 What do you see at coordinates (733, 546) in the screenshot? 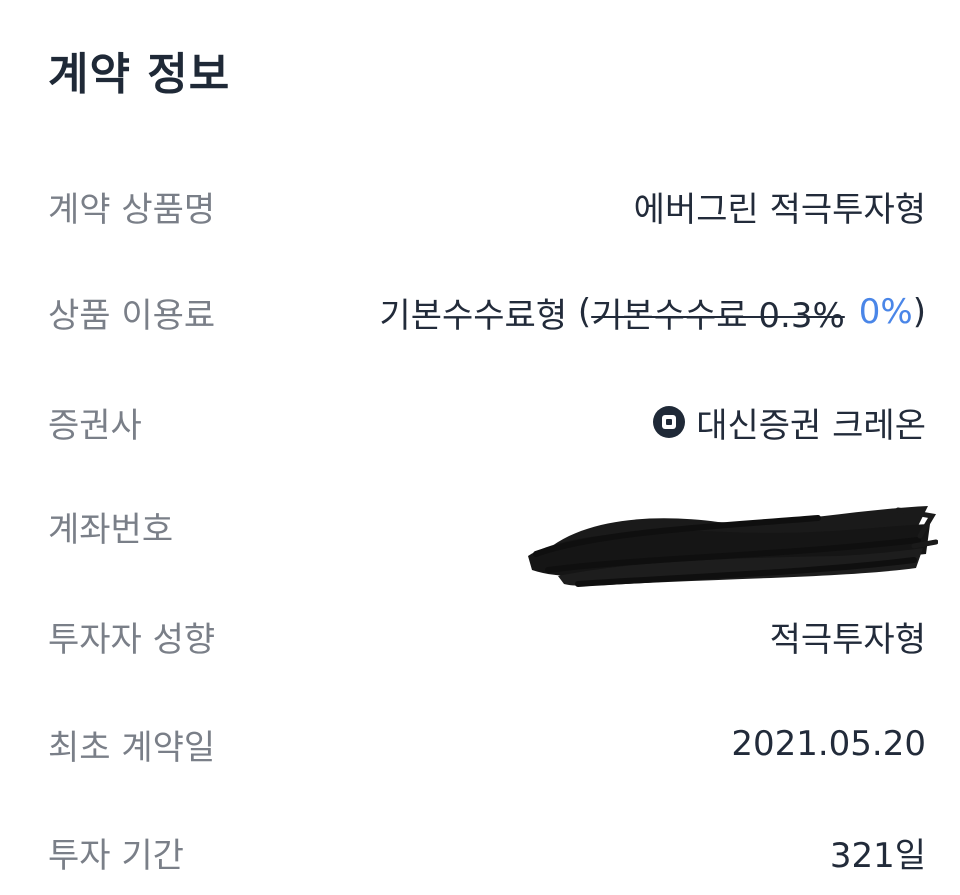
I see `redaction-scribble-icon` at bounding box center [733, 546].